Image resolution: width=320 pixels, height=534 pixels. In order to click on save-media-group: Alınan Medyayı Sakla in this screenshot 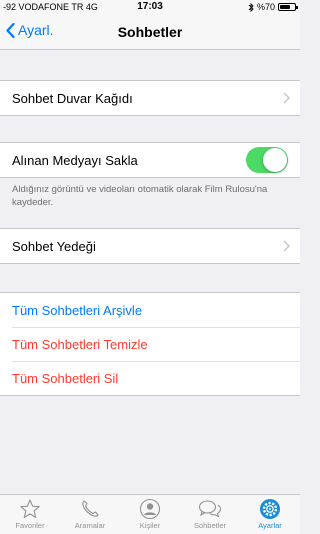, I will do `click(150, 160)`.